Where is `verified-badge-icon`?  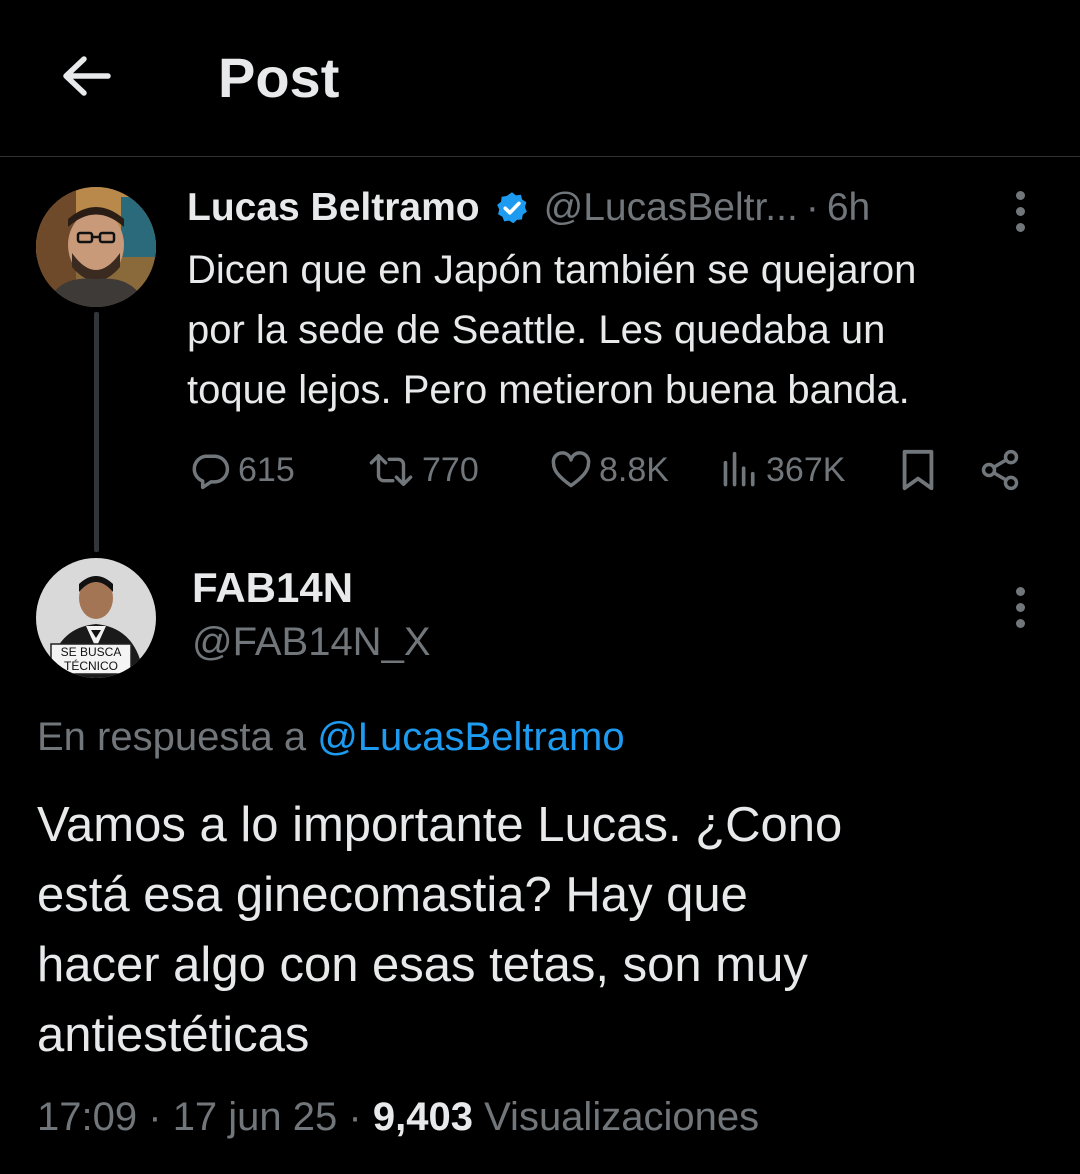 verified-badge-icon is located at coordinates (512, 208).